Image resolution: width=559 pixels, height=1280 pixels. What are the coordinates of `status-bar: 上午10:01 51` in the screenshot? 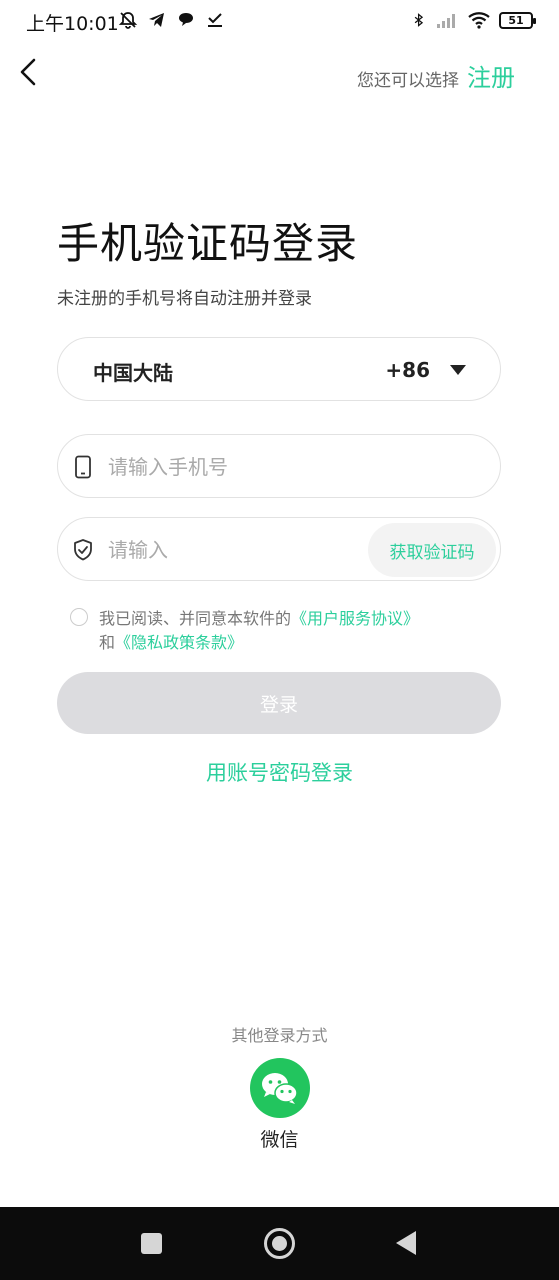 It's located at (279, 21).